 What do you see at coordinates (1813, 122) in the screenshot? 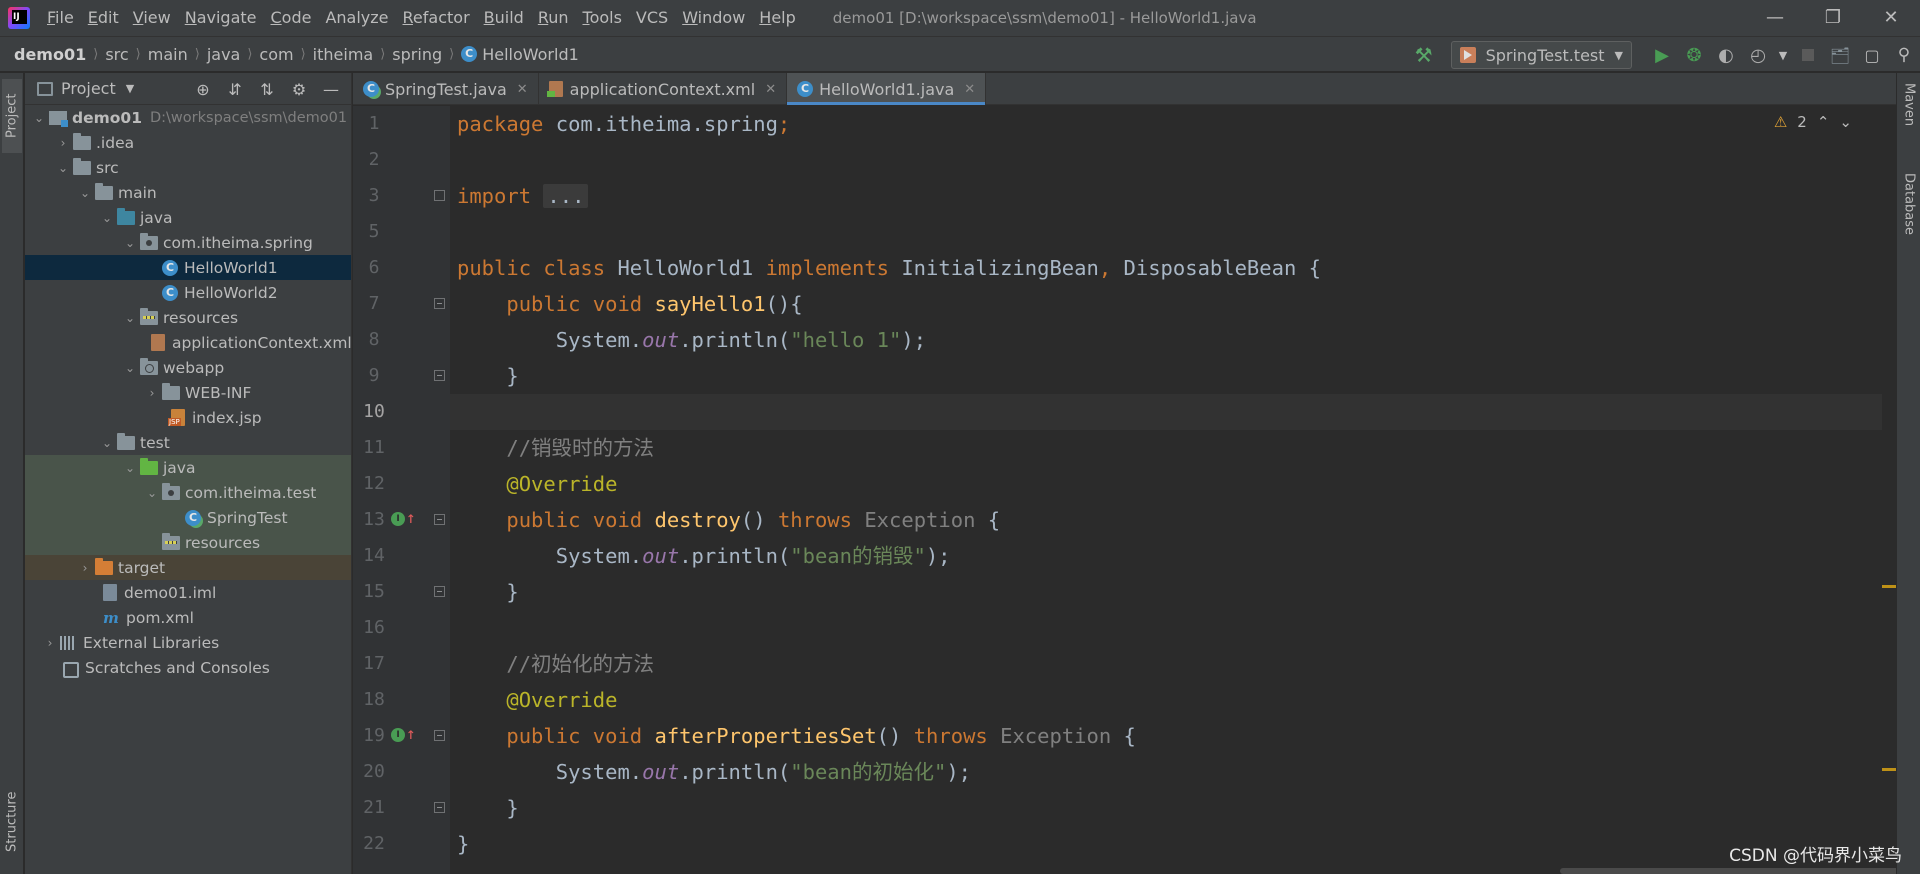
I see `inspection-widget: ⚠ 2 ⌃ ⌄` at bounding box center [1813, 122].